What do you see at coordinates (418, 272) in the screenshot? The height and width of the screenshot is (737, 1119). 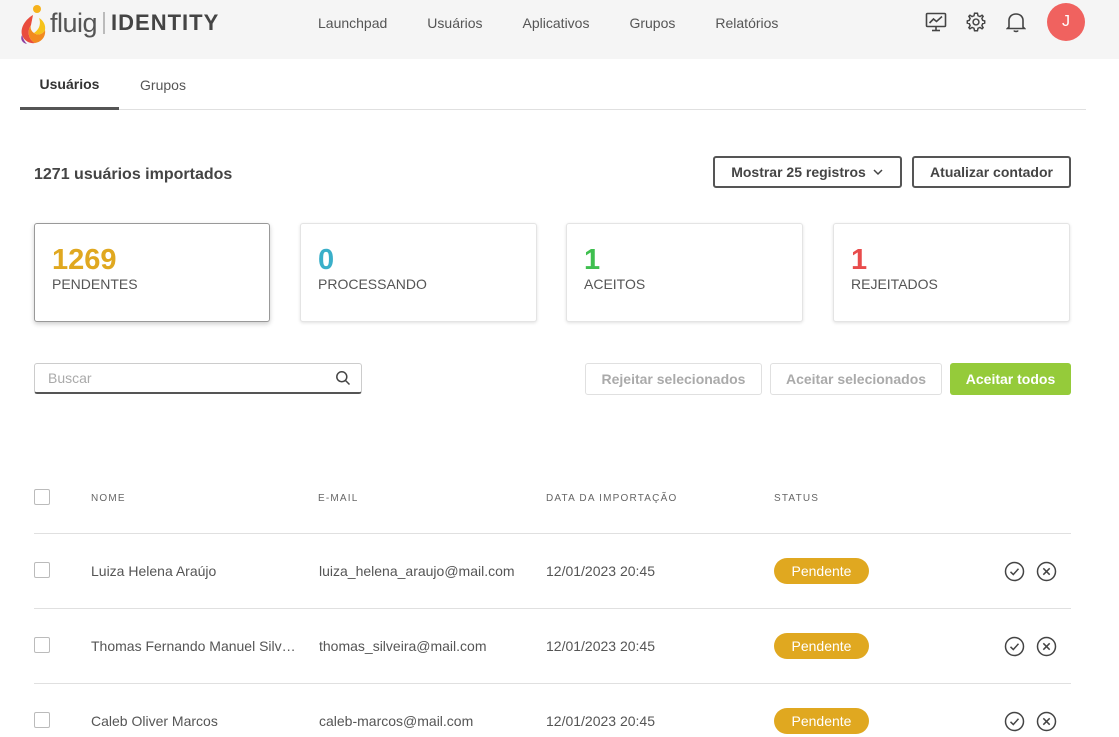 I see `card-processando: 0 PROCESSANDO` at bounding box center [418, 272].